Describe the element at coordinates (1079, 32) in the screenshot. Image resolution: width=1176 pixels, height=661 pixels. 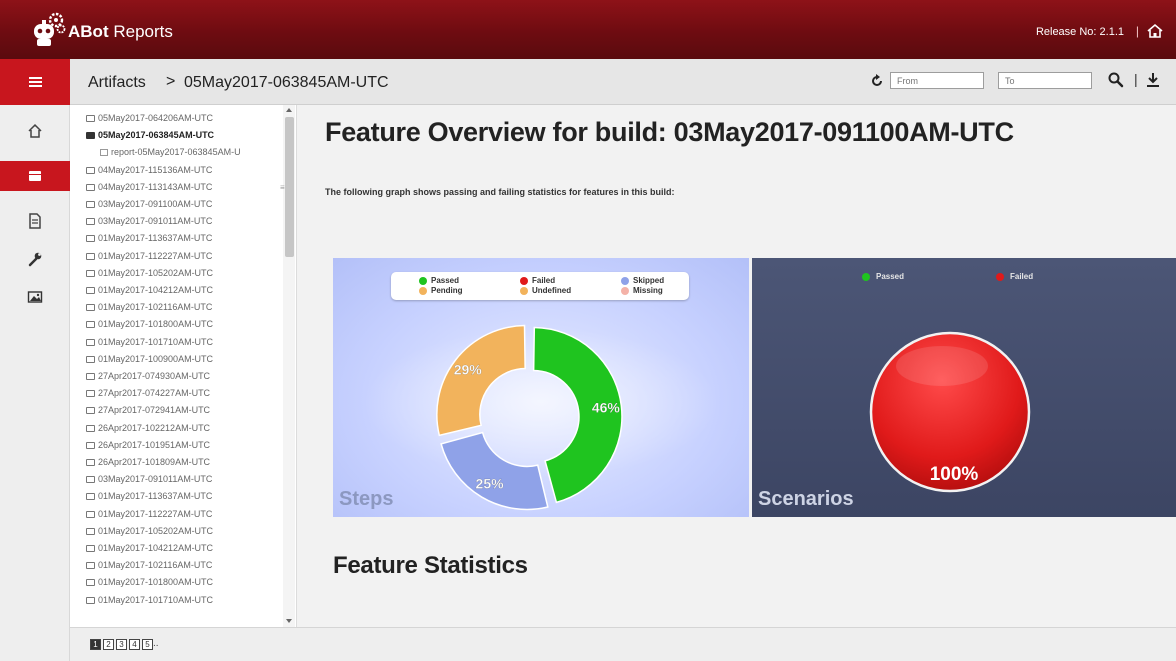
I see `release-number: Release No: 2.1.1` at that location.